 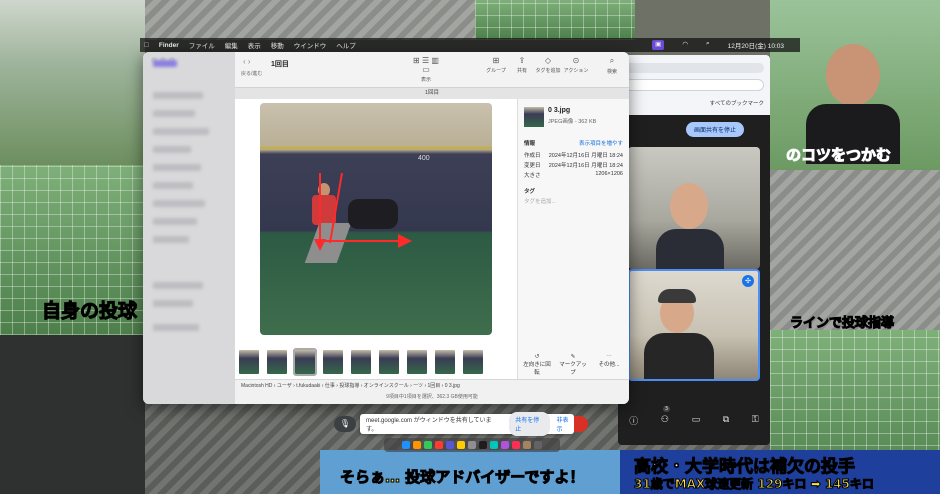 What do you see at coordinates (745, 467) in the screenshot?
I see `caption-bottom-right-1: 高校・大学時代は補欠の投手` at bounding box center [745, 467].